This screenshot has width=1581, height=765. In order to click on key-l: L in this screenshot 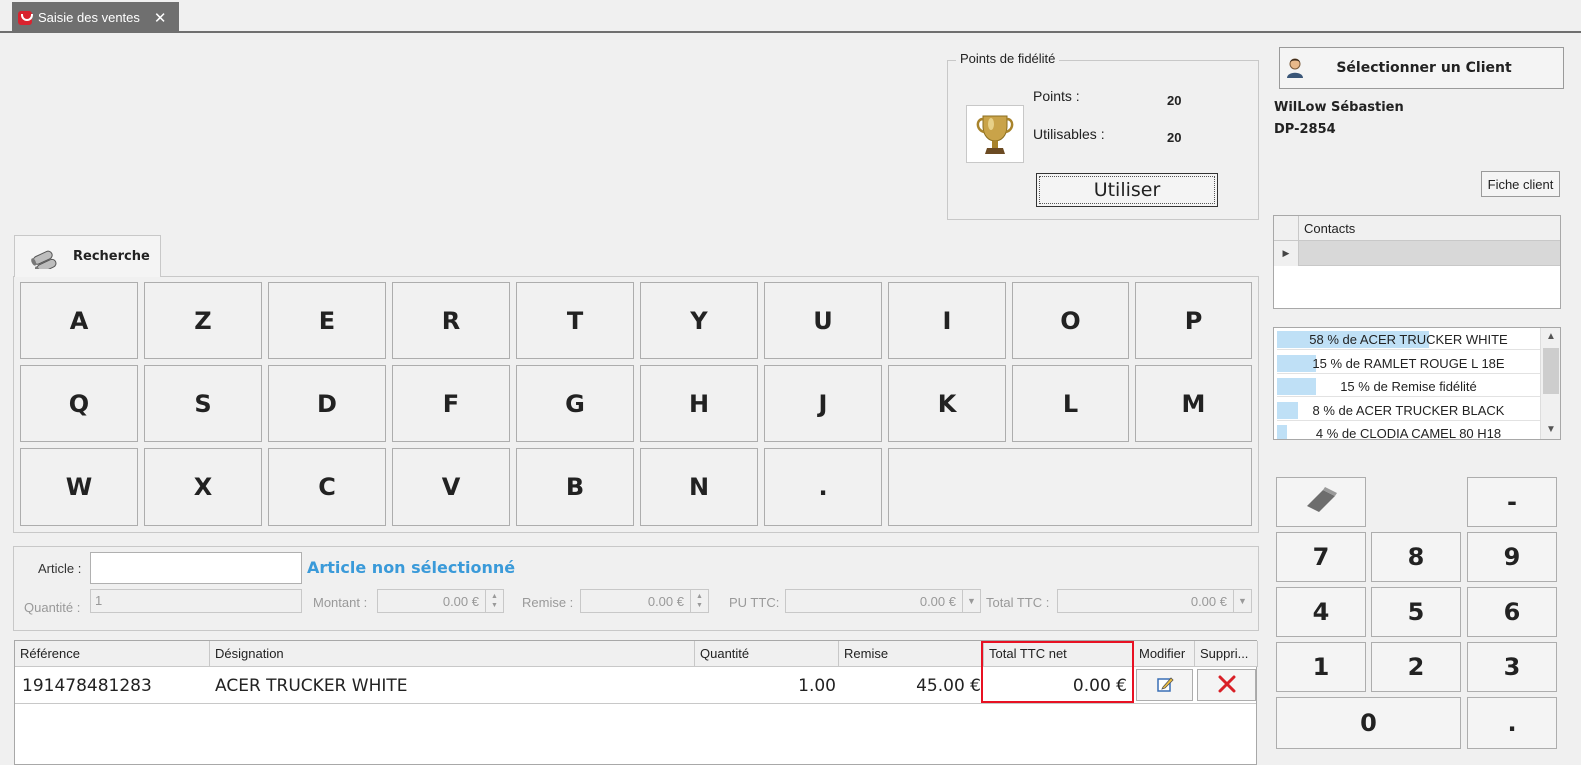, I will do `click(1070, 403)`.